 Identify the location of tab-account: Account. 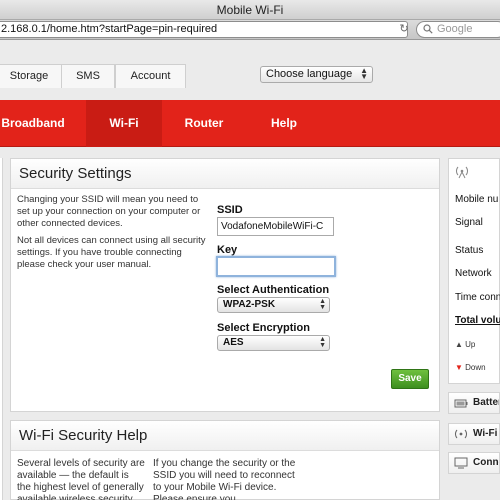
(150, 76).